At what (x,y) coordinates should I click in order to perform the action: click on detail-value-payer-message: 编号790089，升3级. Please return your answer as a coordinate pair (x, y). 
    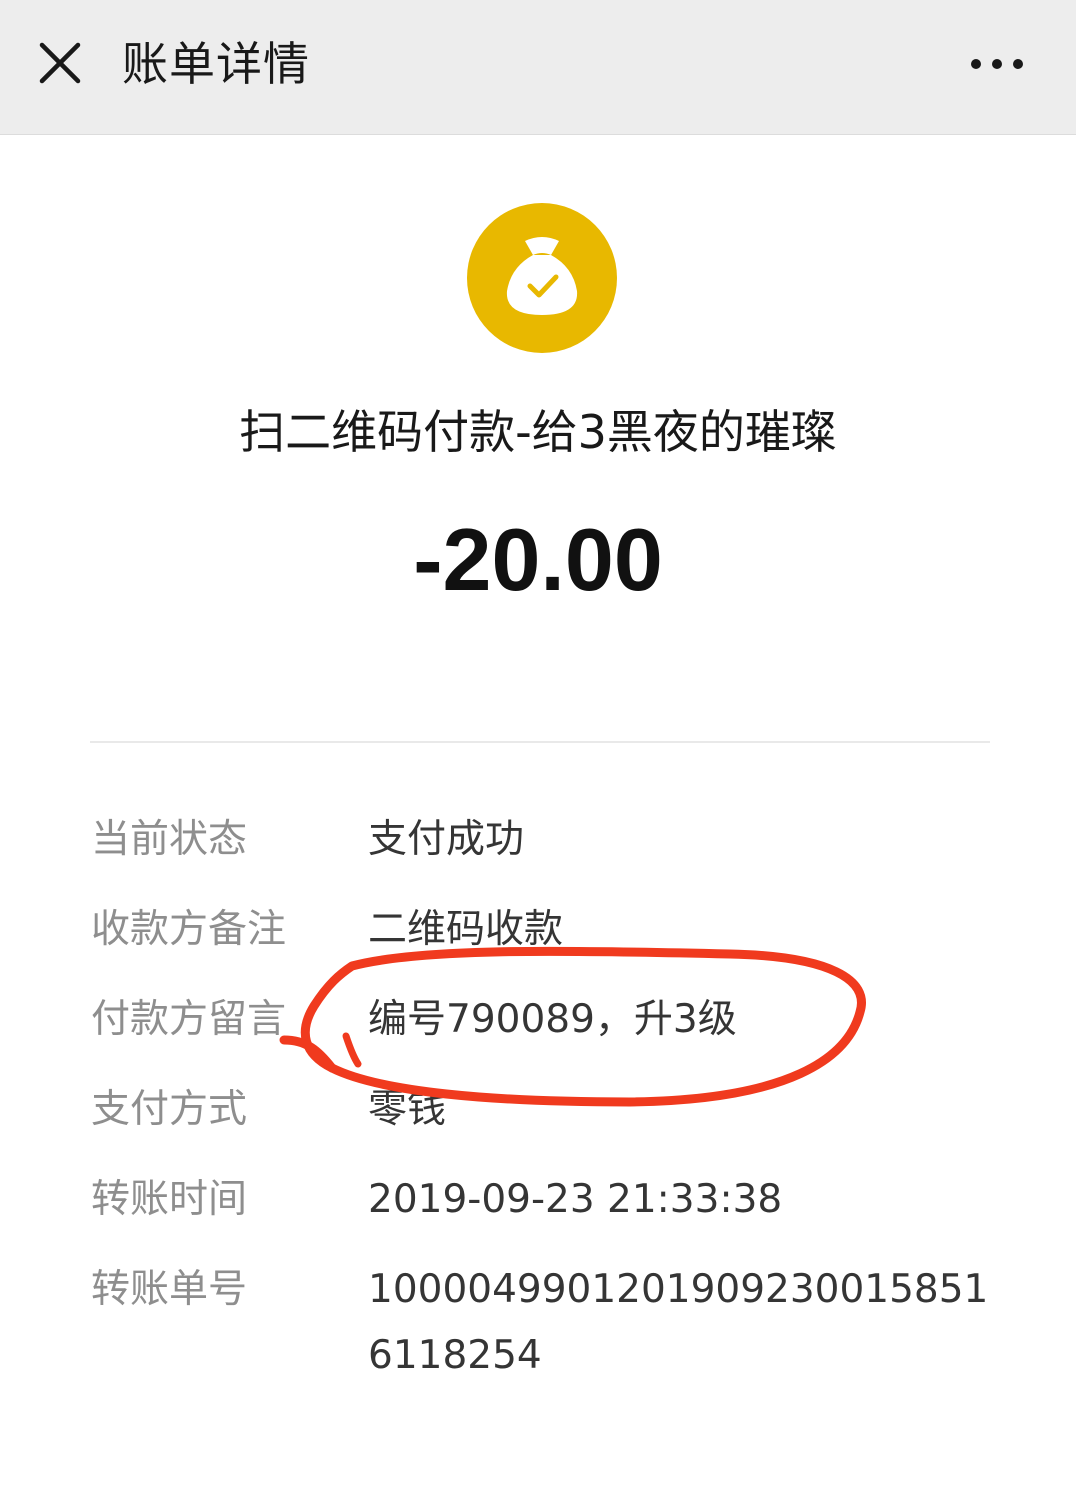
    Looking at the image, I should click on (552, 1019).